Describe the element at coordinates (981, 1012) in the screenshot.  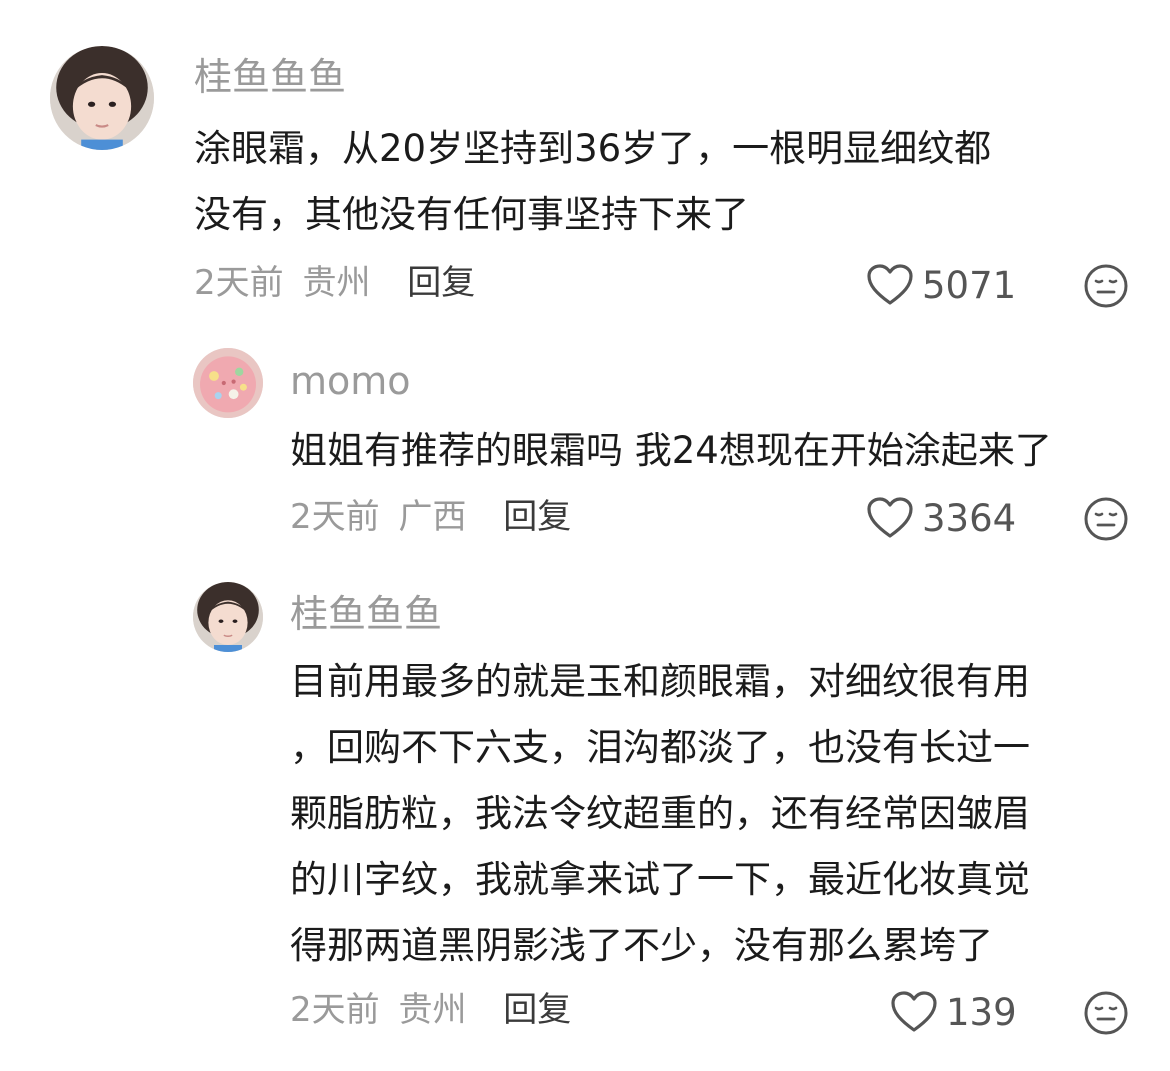
I see `like-count: 139` at that location.